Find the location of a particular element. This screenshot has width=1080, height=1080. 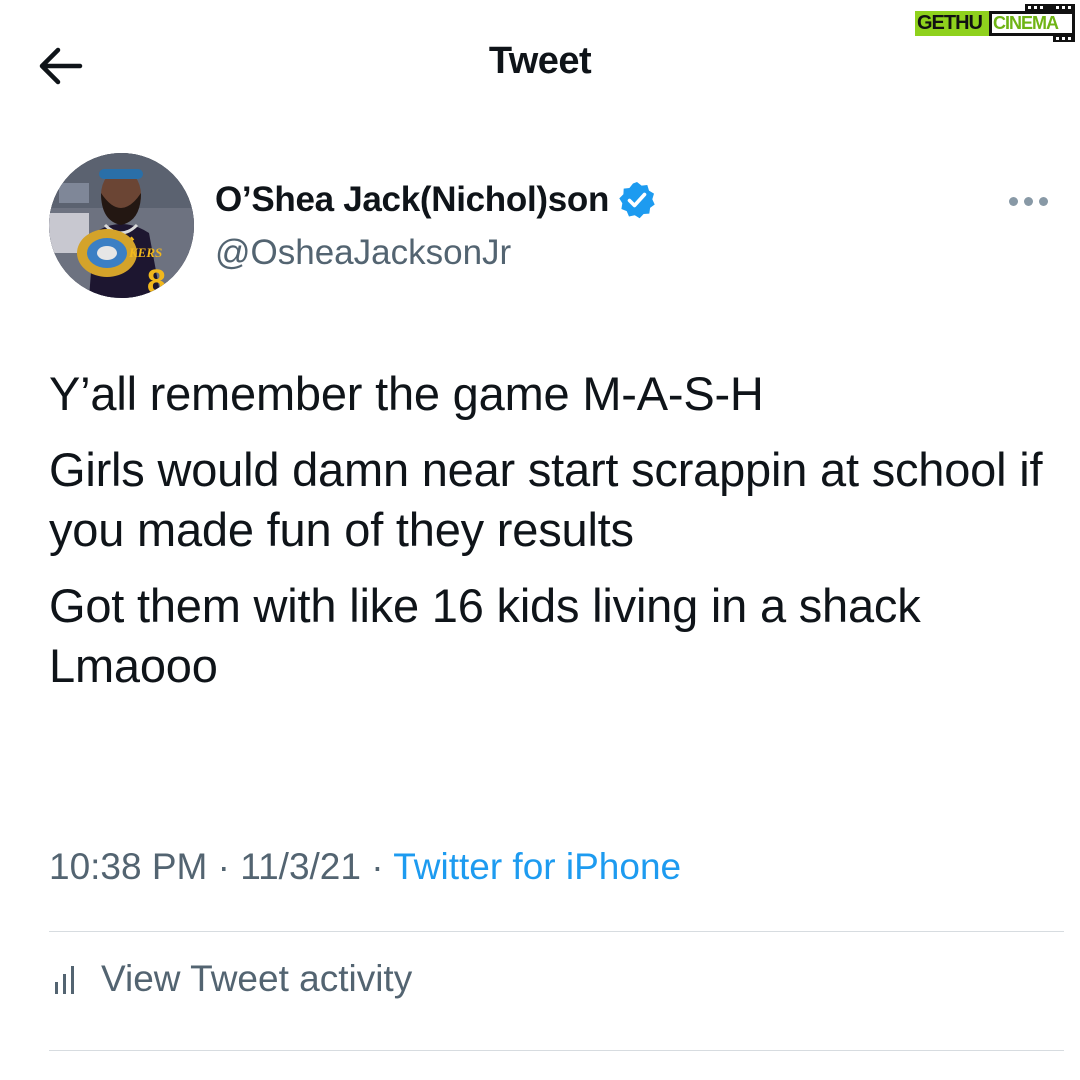

page-title: Tweet is located at coordinates (540, 61).